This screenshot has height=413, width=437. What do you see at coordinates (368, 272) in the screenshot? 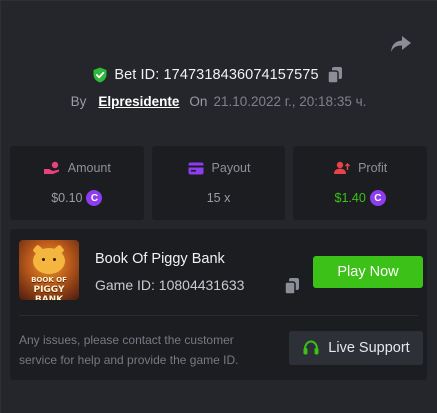
I see `play-now-button: Play Now` at bounding box center [368, 272].